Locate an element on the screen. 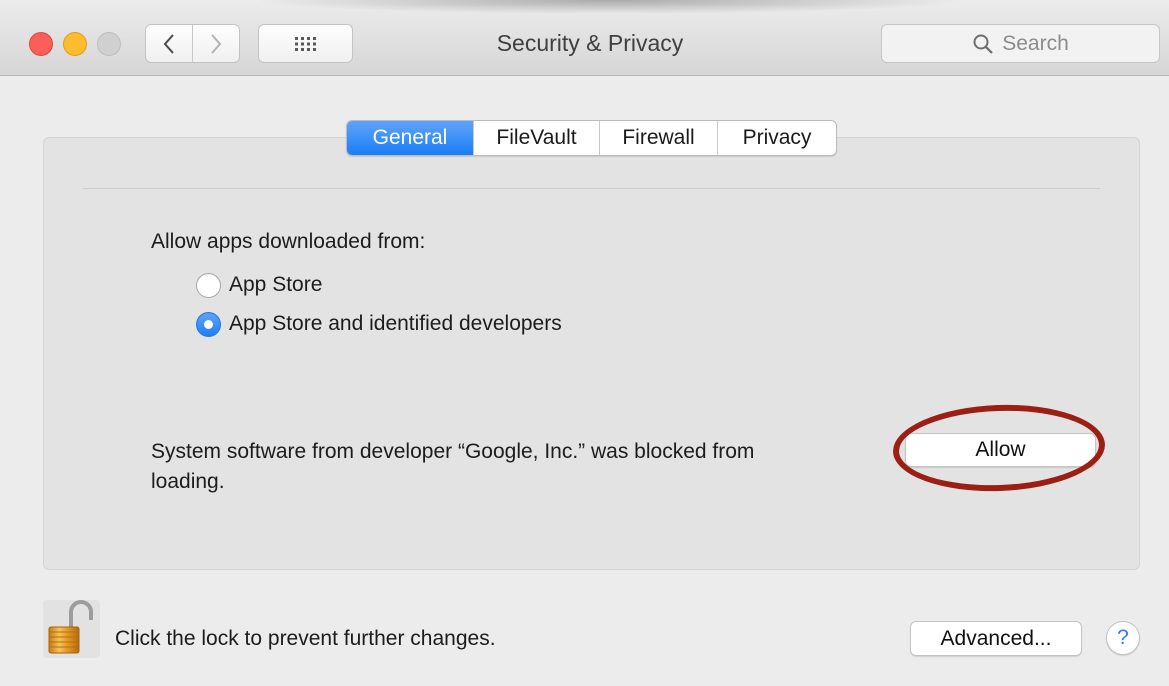 This screenshot has width=1169, height=686. help-button: ? is located at coordinates (1123, 638).